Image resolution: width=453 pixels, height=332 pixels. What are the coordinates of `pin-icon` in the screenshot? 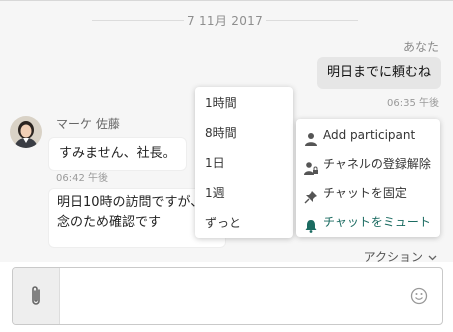 It's located at (311, 195).